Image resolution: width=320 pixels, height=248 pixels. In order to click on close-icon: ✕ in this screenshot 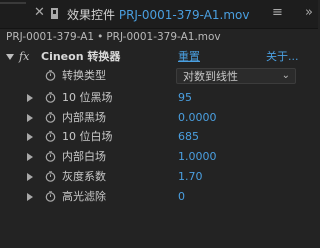, I will do `click(39, 12)`.